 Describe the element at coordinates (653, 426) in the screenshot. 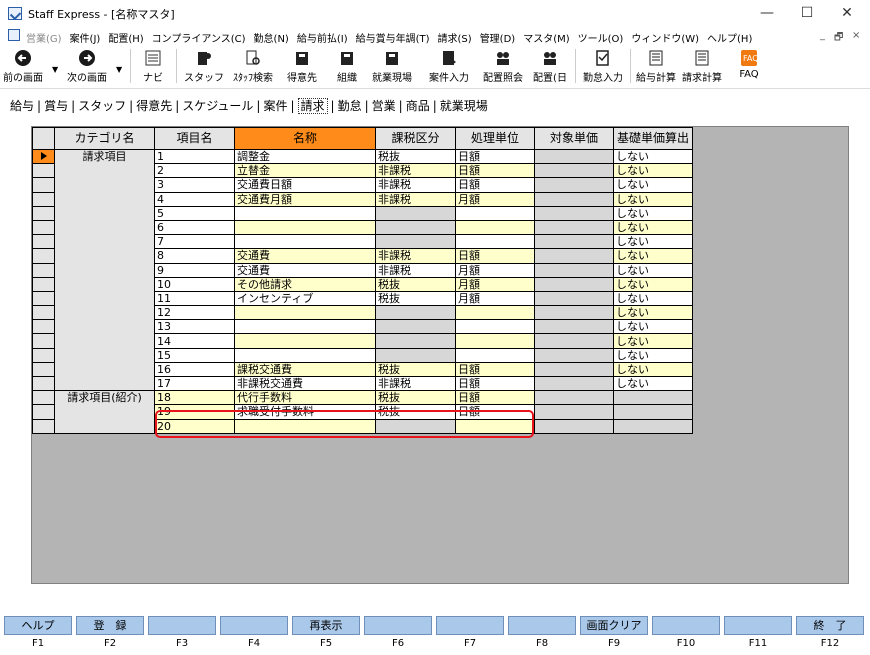

I see `base-price-cell` at that location.